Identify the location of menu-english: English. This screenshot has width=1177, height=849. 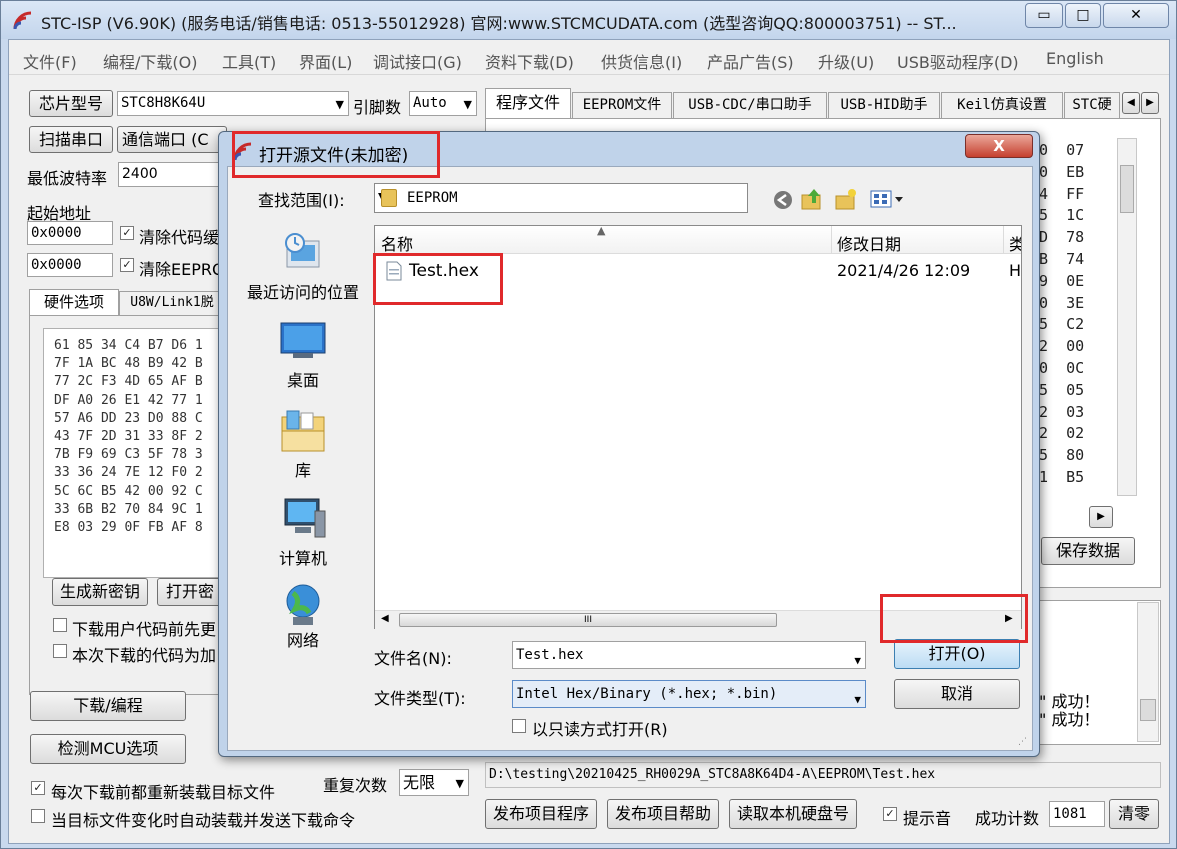
(1075, 58).